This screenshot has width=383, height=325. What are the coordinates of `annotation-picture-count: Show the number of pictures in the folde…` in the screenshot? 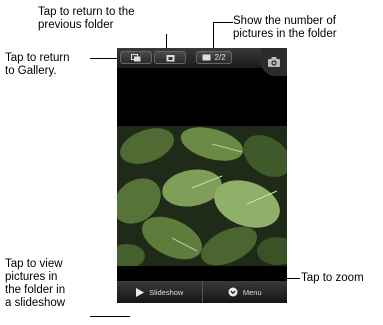 It's located at (285, 27).